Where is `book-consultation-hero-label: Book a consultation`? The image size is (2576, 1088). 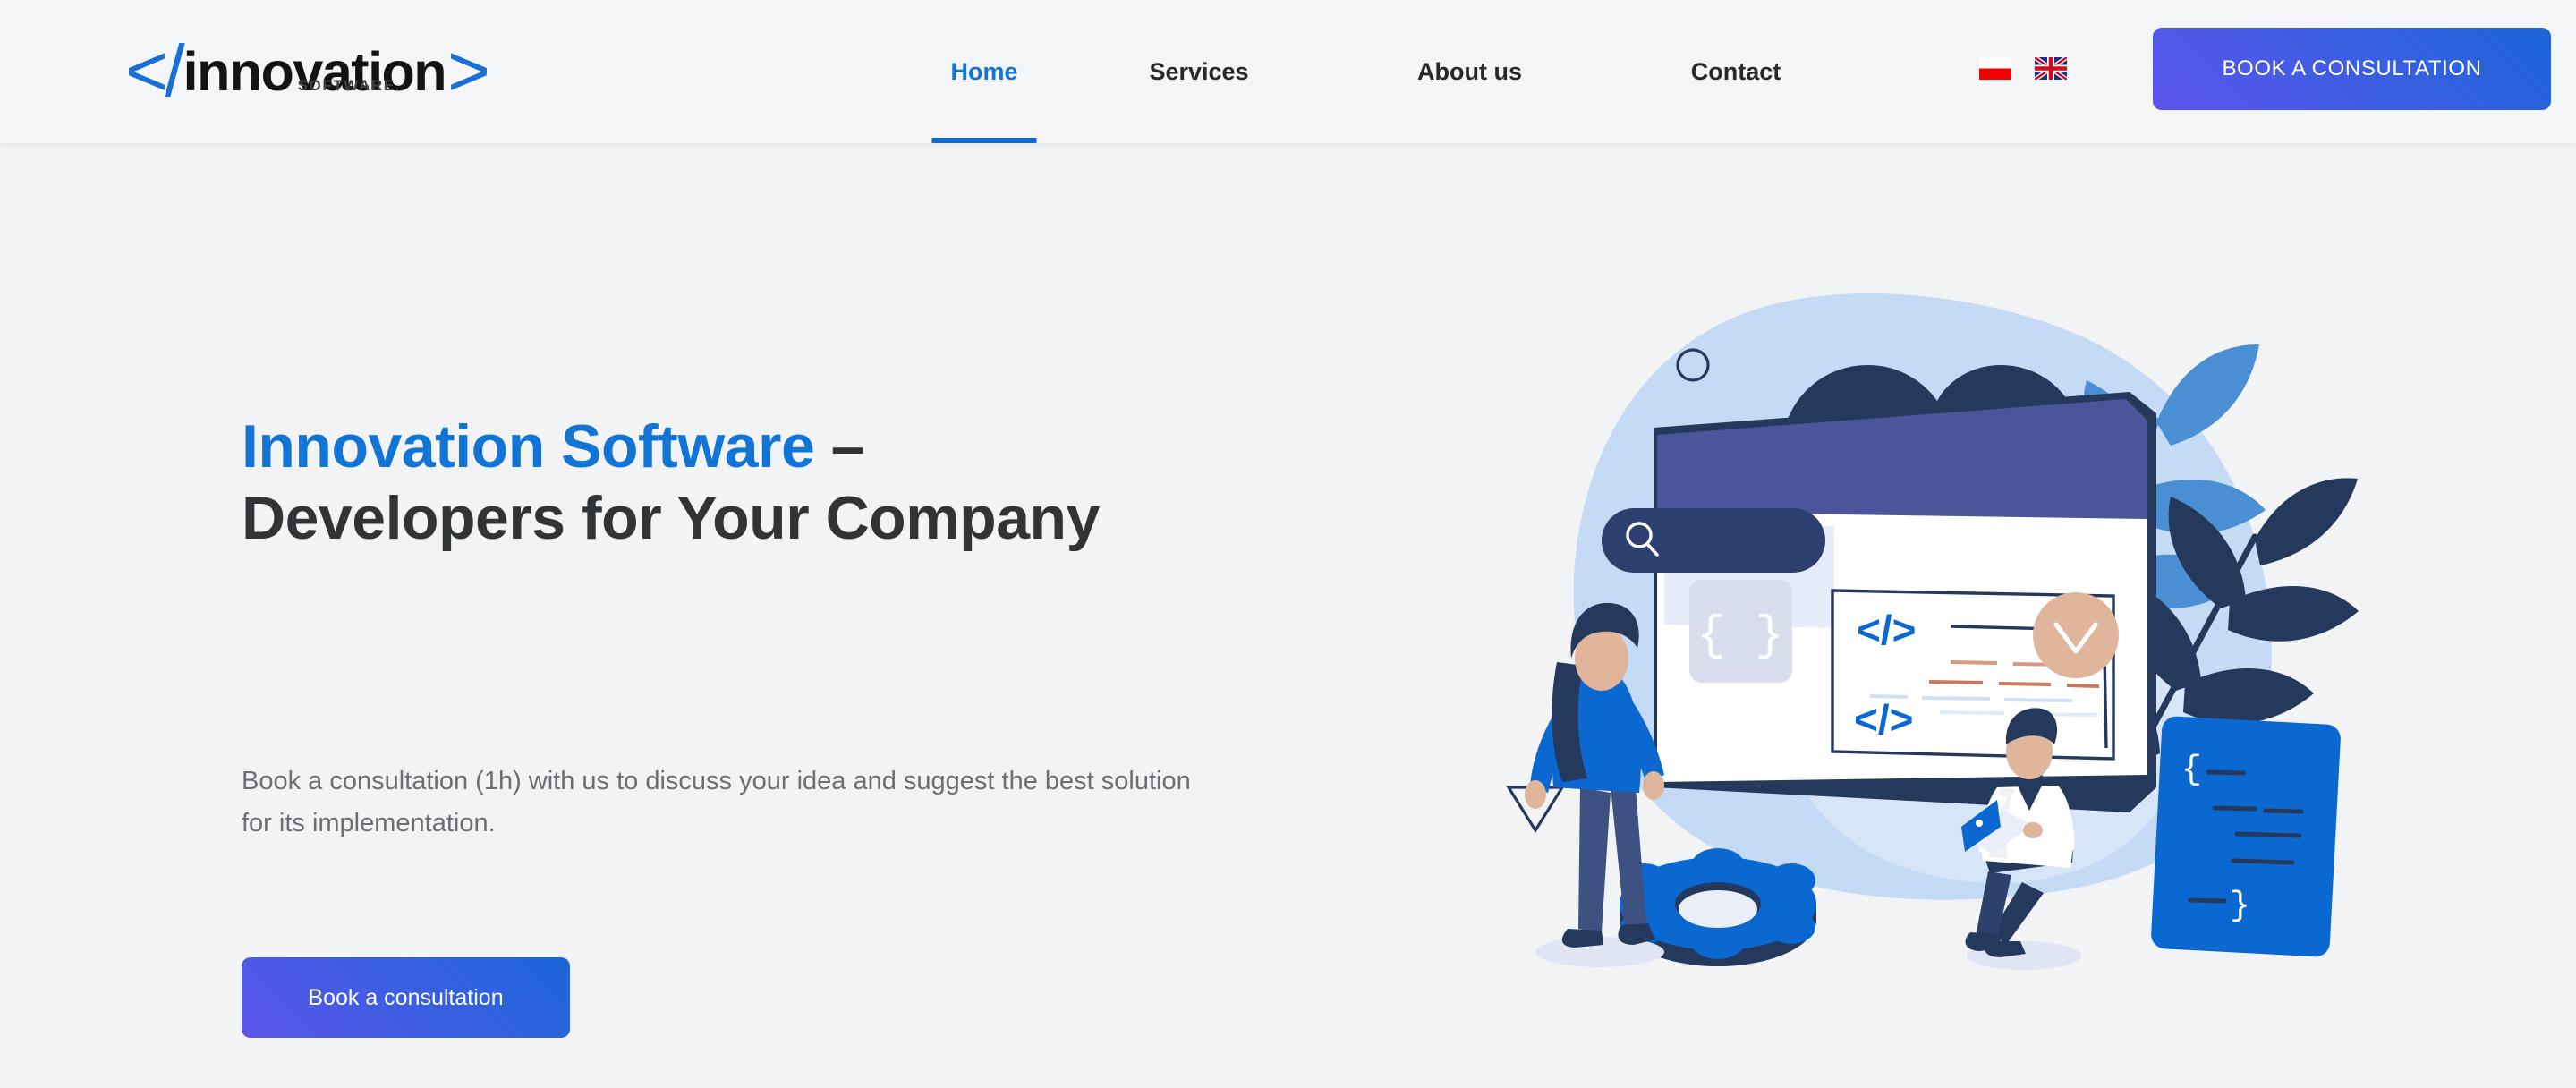 book-consultation-hero-label: Book a consultation is located at coordinates (406, 997).